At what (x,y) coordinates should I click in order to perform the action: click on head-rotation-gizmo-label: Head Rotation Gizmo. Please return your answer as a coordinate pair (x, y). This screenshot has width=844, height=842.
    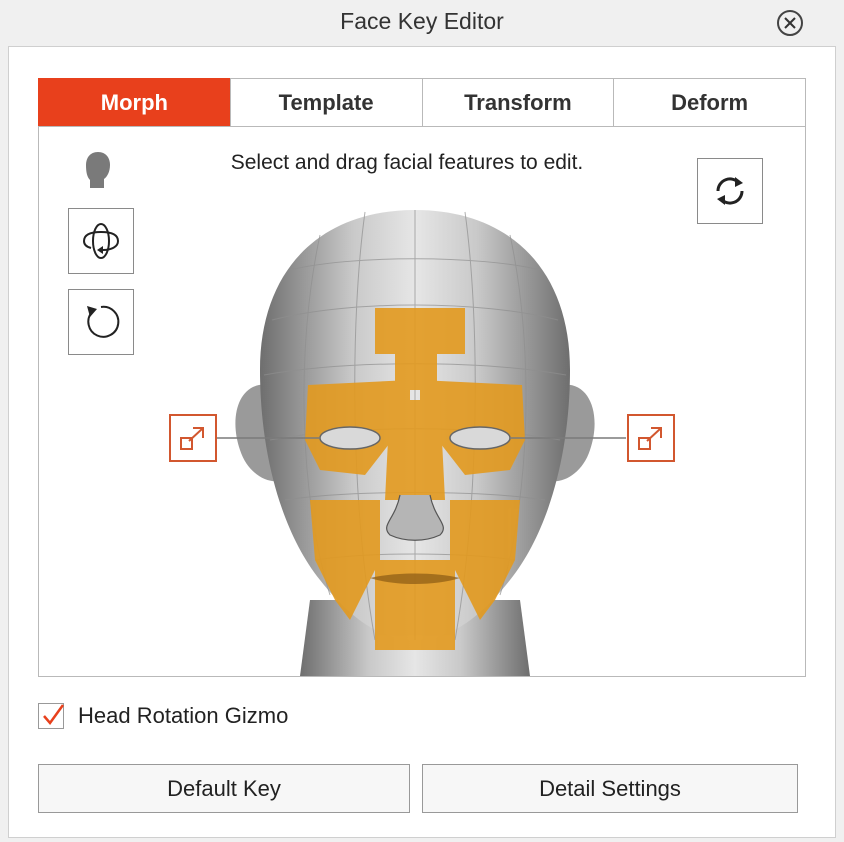
    Looking at the image, I should click on (183, 715).